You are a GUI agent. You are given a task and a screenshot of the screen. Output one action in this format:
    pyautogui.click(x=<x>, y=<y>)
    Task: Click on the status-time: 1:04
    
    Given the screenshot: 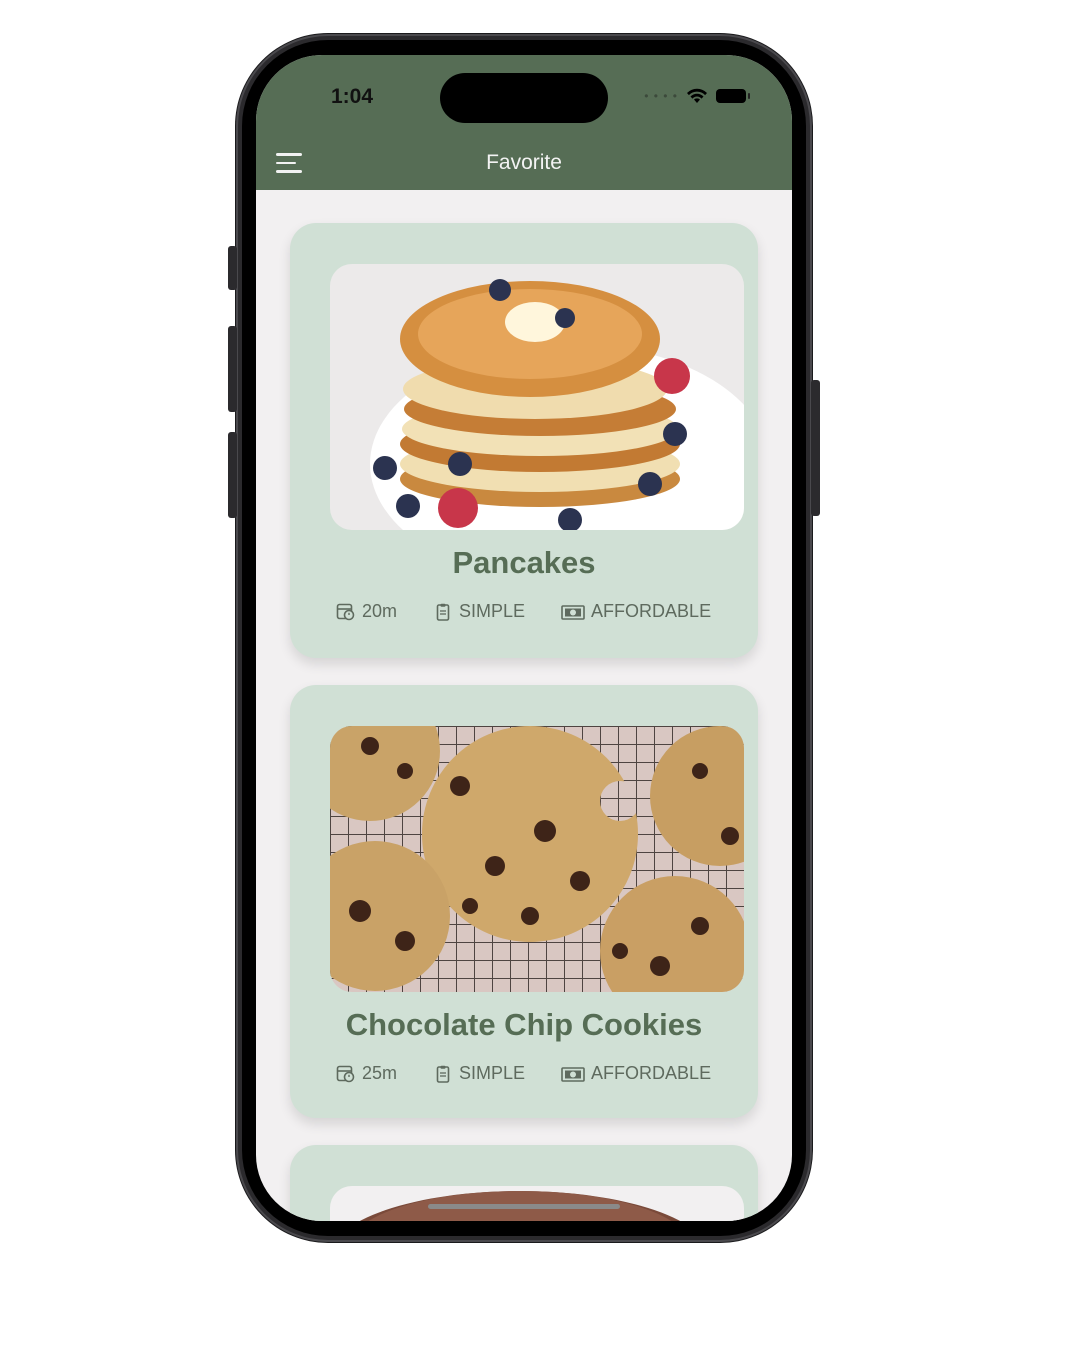 What is the action you would take?
    pyautogui.click(x=352, y=96)
    